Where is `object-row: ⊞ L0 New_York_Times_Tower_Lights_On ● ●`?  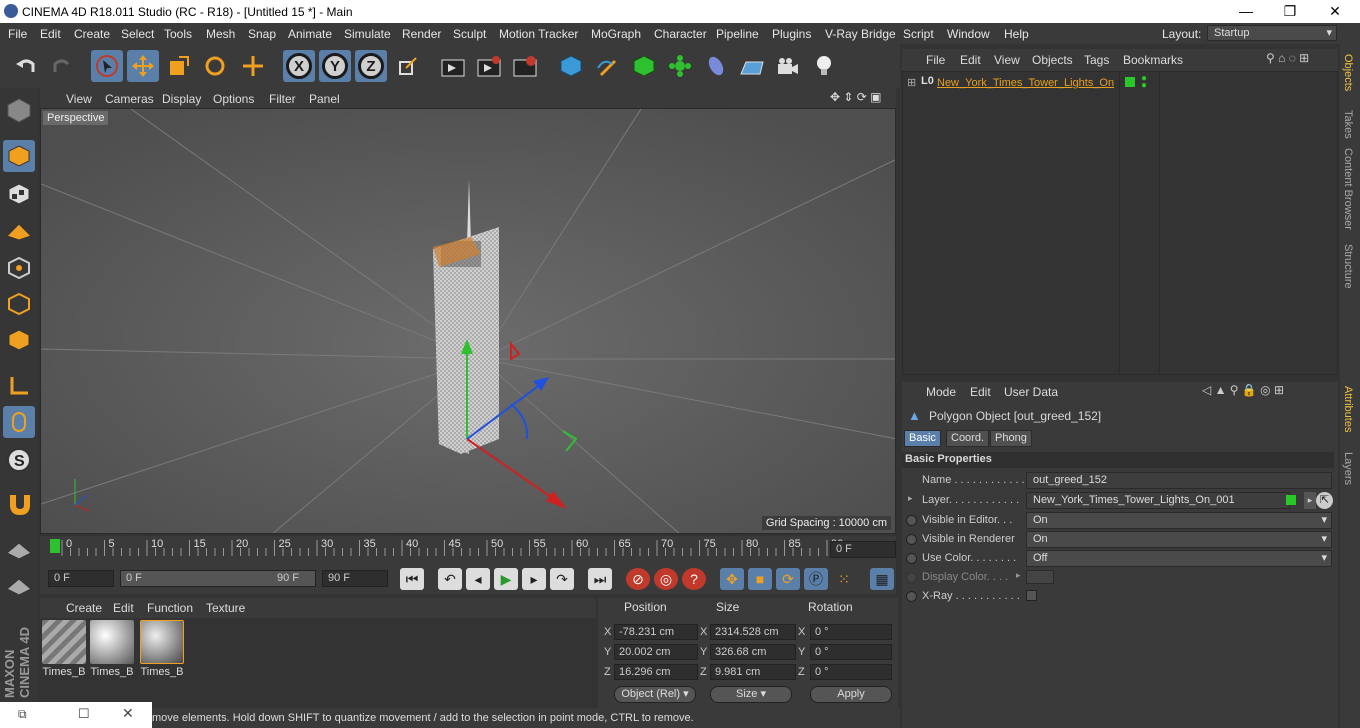 object-row: ⊞ L0 New_York_Times_Tower_Lights_On ● ● is located at coordinates (1120, 83).